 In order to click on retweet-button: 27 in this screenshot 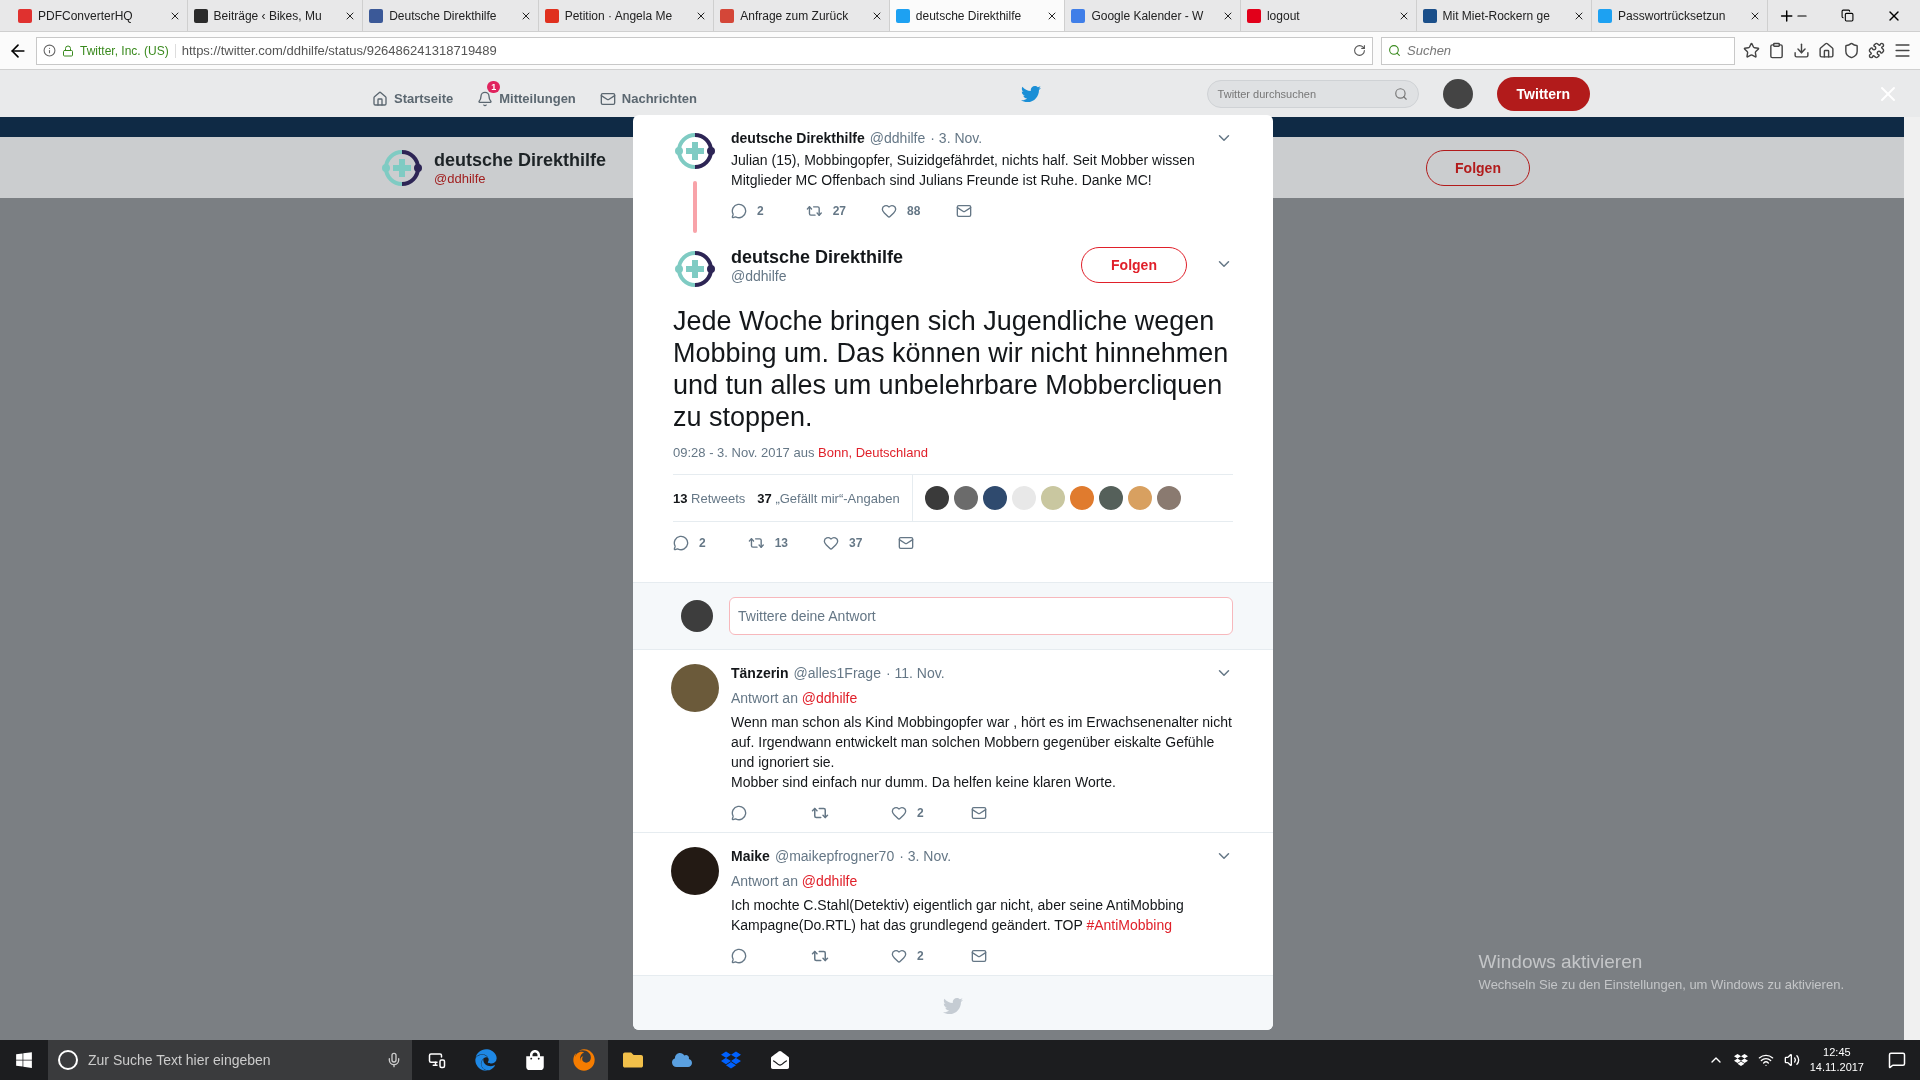, I will do `click(826, 211)`.